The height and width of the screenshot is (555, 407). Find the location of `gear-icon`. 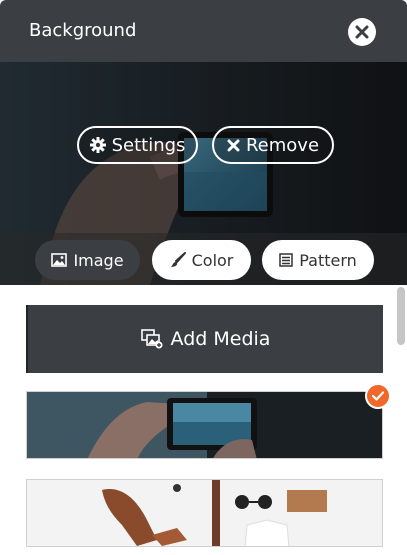

gear-icon is located at coordinates (97, 145).